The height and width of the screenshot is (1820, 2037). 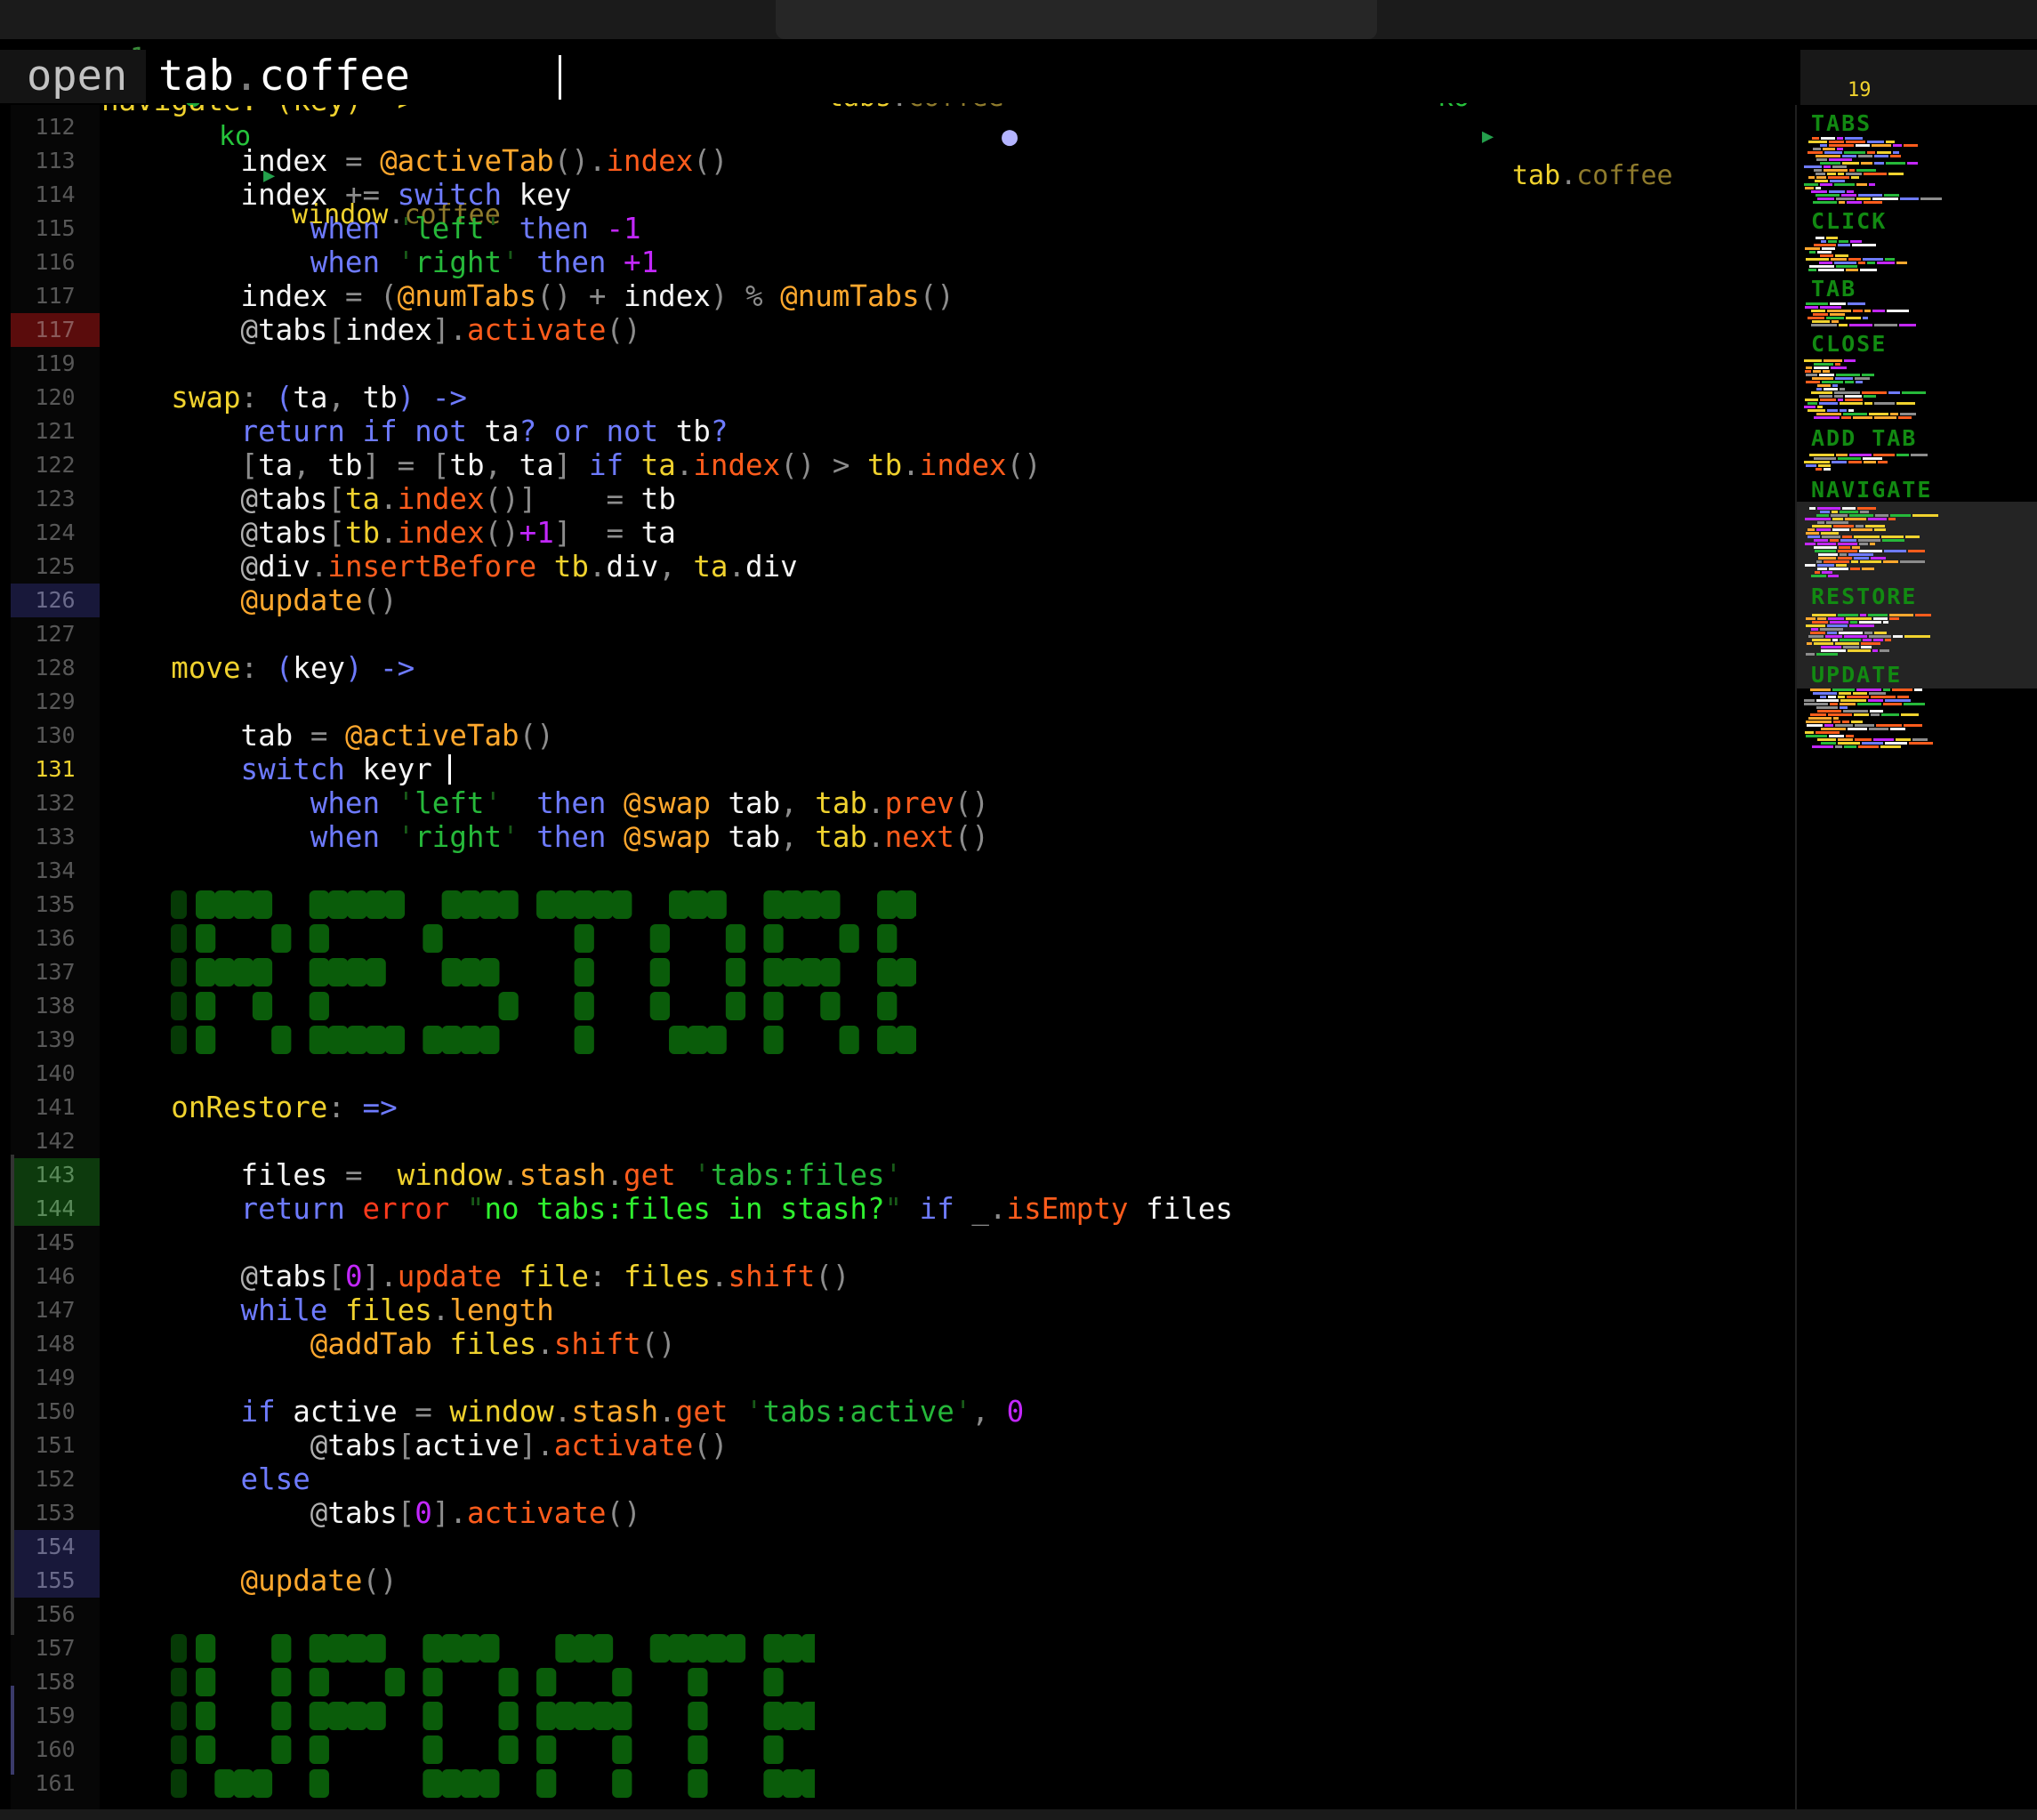 I want to click on code-line: move: (key) ->, so click(x=258, y=668).